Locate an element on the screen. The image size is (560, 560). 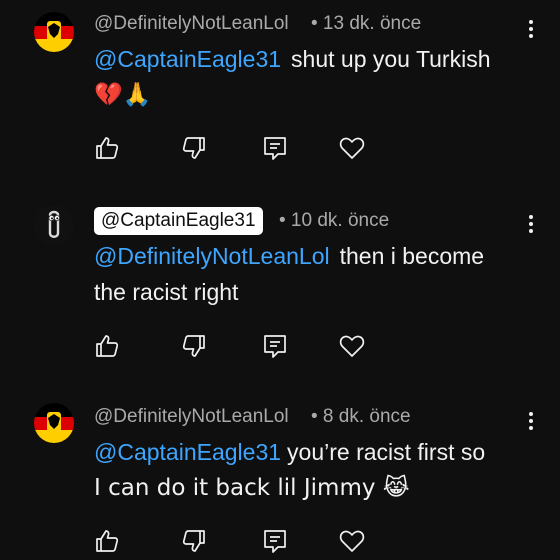
comment-text-line: the racist right is located at coordinates (166, 292).